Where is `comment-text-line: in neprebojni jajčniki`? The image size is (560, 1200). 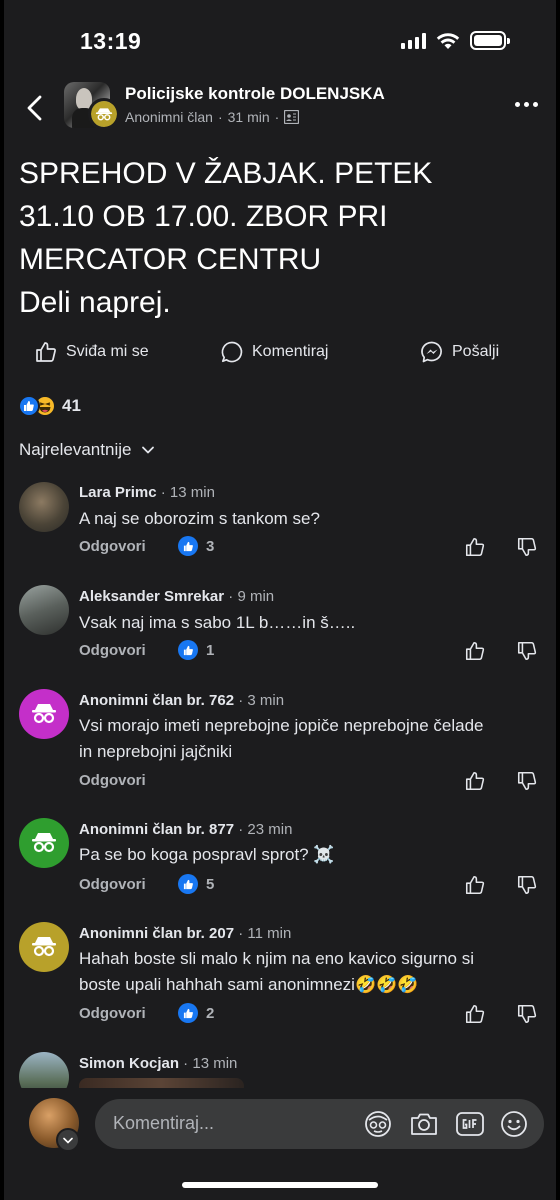 comment-text-line: in neprebojni jajčniki is located at coordinates (156, 751).